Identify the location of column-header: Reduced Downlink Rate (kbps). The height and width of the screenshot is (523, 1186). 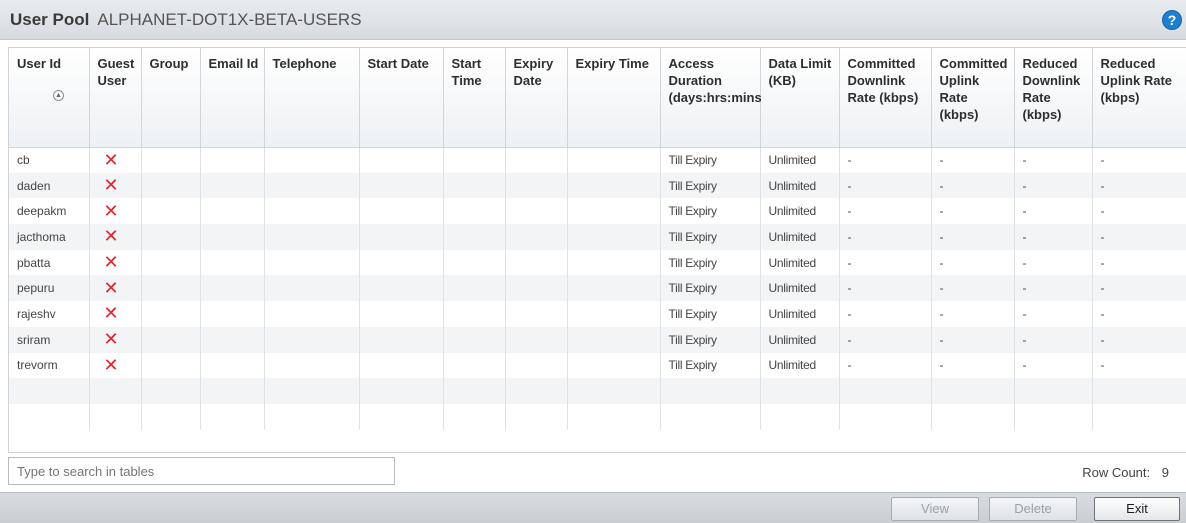
(1053, 98).